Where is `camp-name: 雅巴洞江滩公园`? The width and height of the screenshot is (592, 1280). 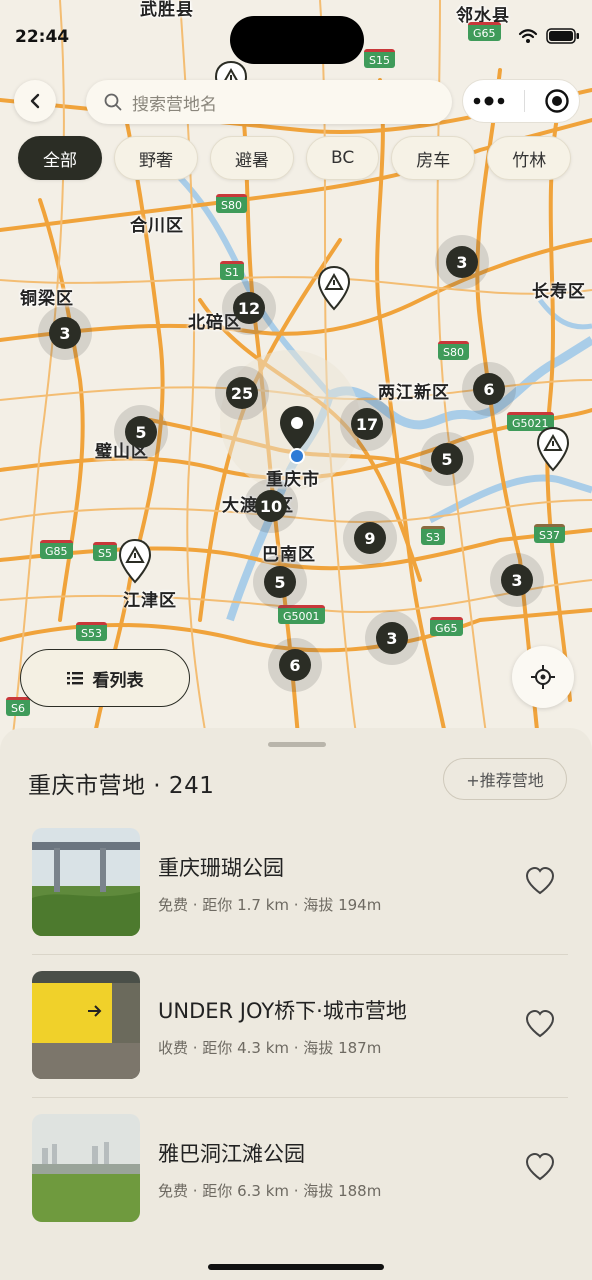 camp-name: 雅巴洞江滩公园 is located at coordinates (231, 1154).